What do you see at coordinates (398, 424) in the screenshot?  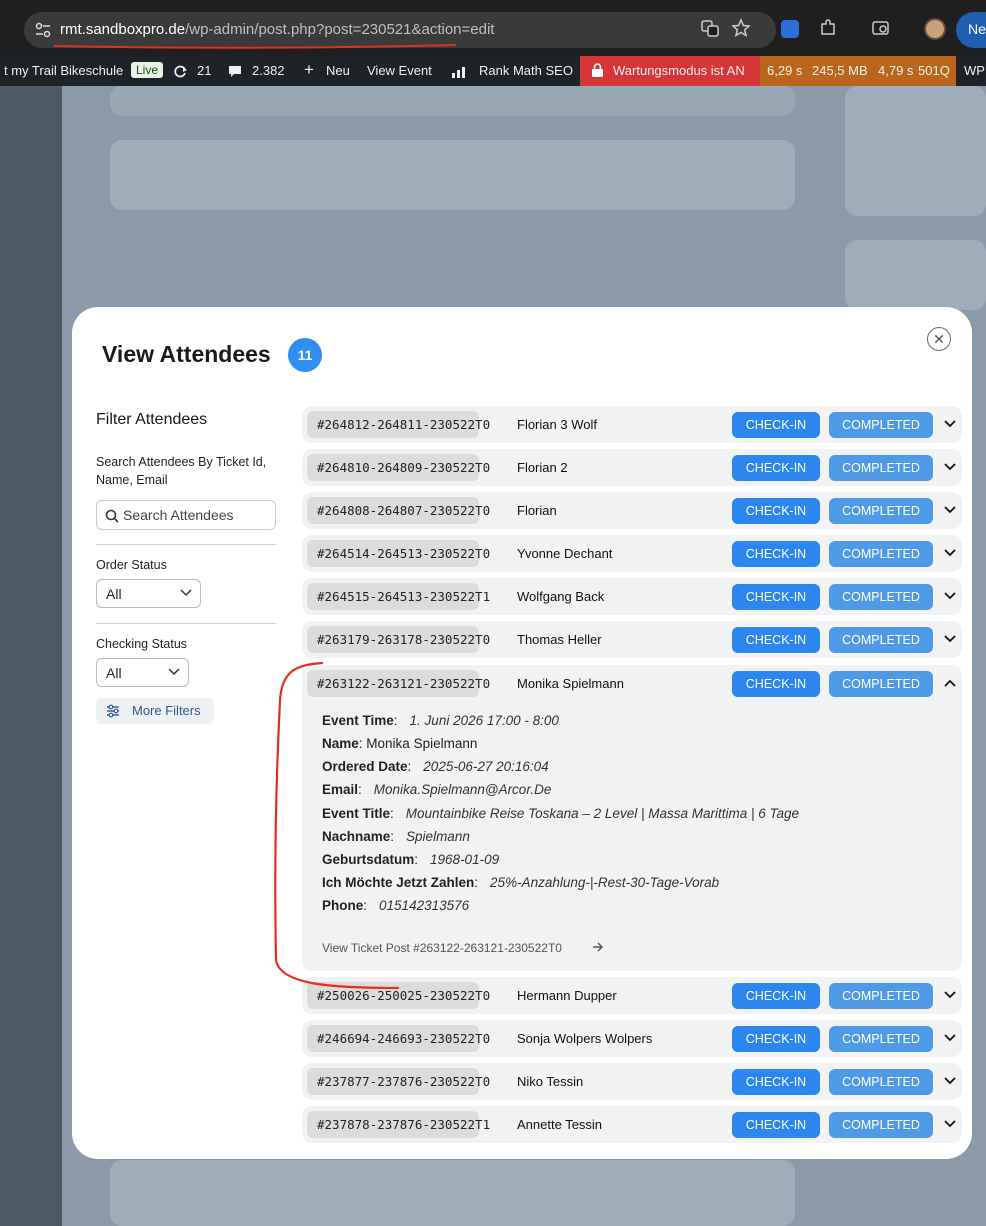 I see `ticket-id: #264812-264811-230522T0` at bounding box center [398, 424].